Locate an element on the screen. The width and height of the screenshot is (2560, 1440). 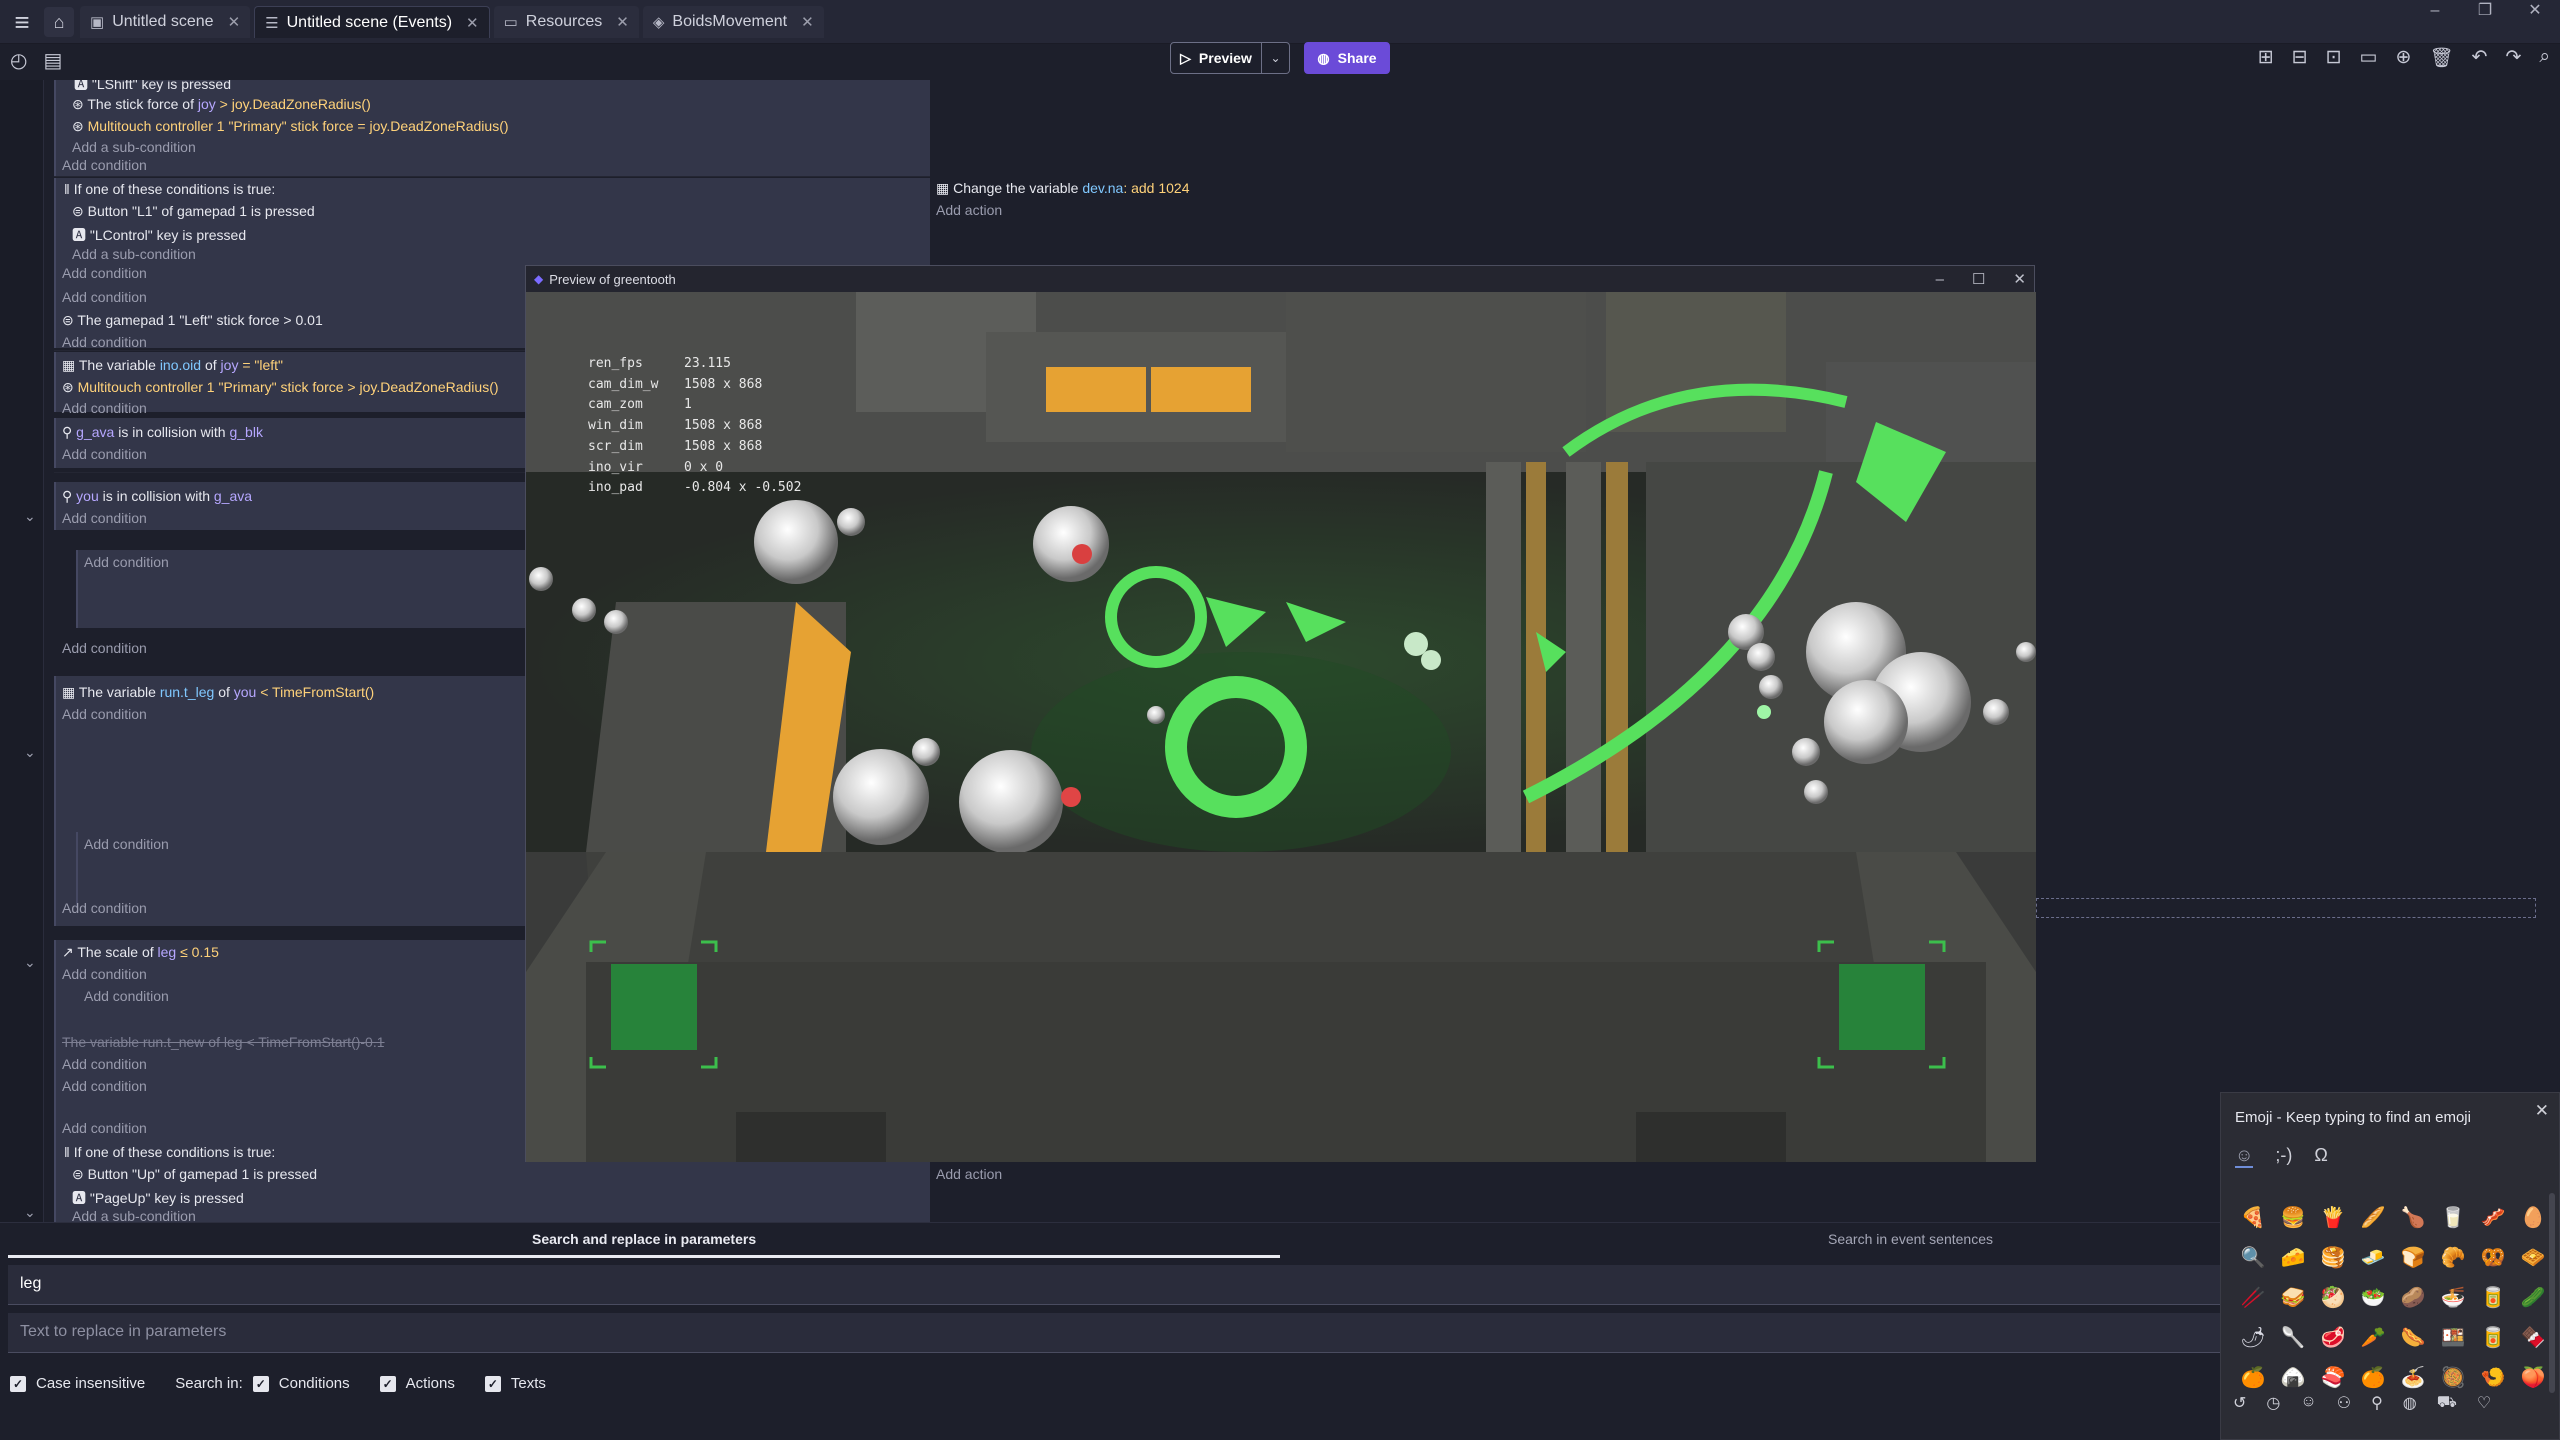
add-icon: ⊕ is located at coordinates (2403, 58).